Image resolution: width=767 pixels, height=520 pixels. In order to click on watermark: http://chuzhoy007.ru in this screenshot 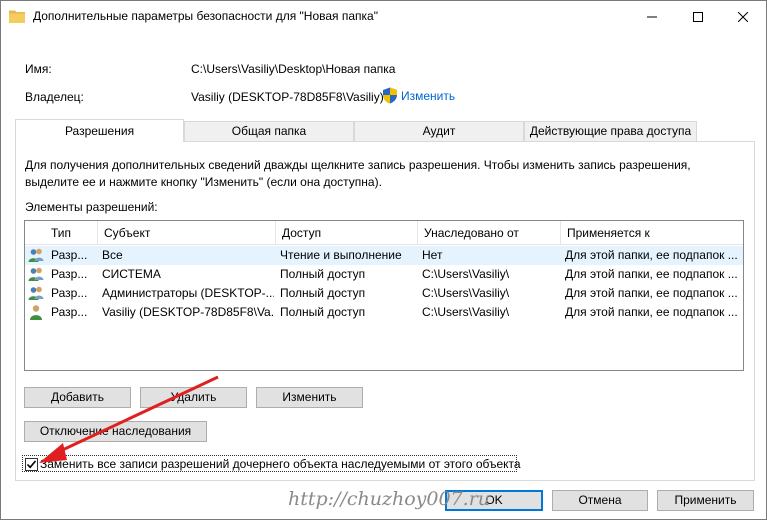, I will do `click(389, 499)`.